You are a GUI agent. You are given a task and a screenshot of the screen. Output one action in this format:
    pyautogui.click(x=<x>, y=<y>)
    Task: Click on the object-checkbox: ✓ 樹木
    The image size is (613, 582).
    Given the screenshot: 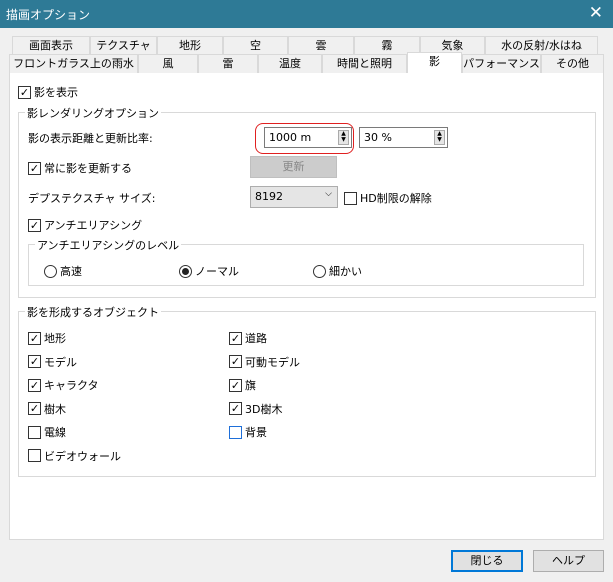 What is the action you would take?
    pyautogui.click(x=47, y=409)
    